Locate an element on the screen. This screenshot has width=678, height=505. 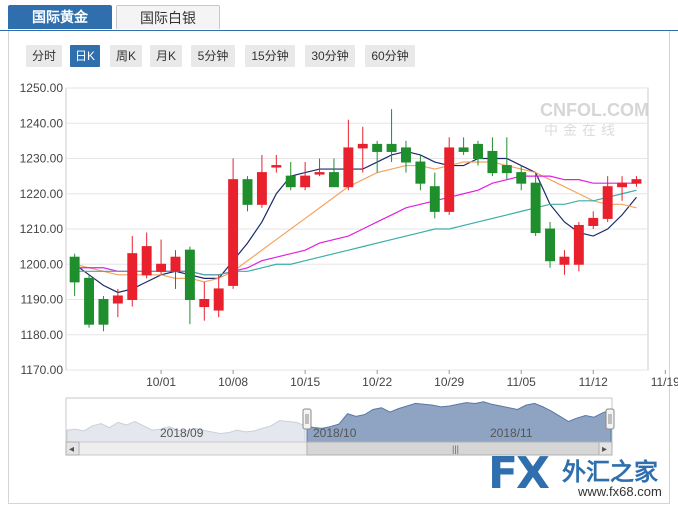
navigator-label-sep: 2018/09 is located at coordinates (182, 433).